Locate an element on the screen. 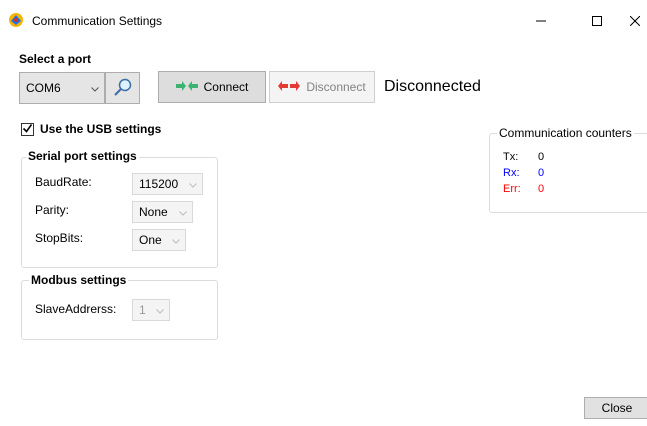 The image size is (647, 426). close-button: Close is located at coordinates (615, 408).